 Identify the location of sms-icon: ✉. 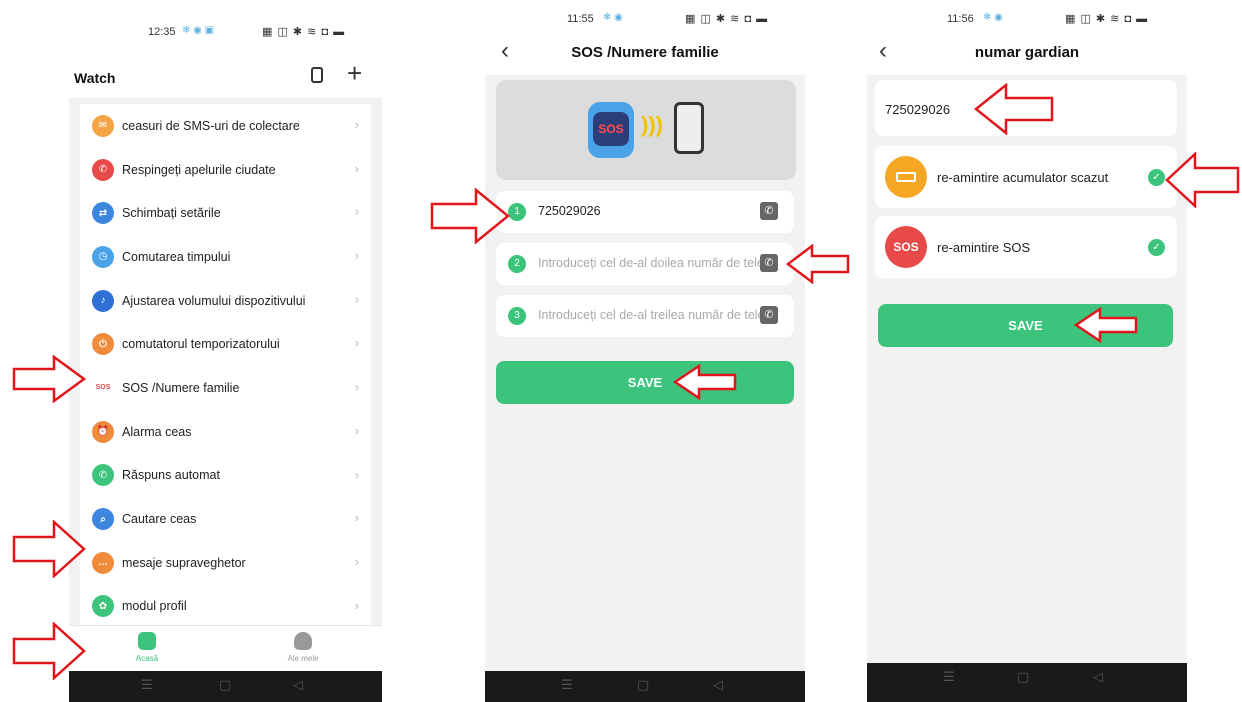
(103, 125).